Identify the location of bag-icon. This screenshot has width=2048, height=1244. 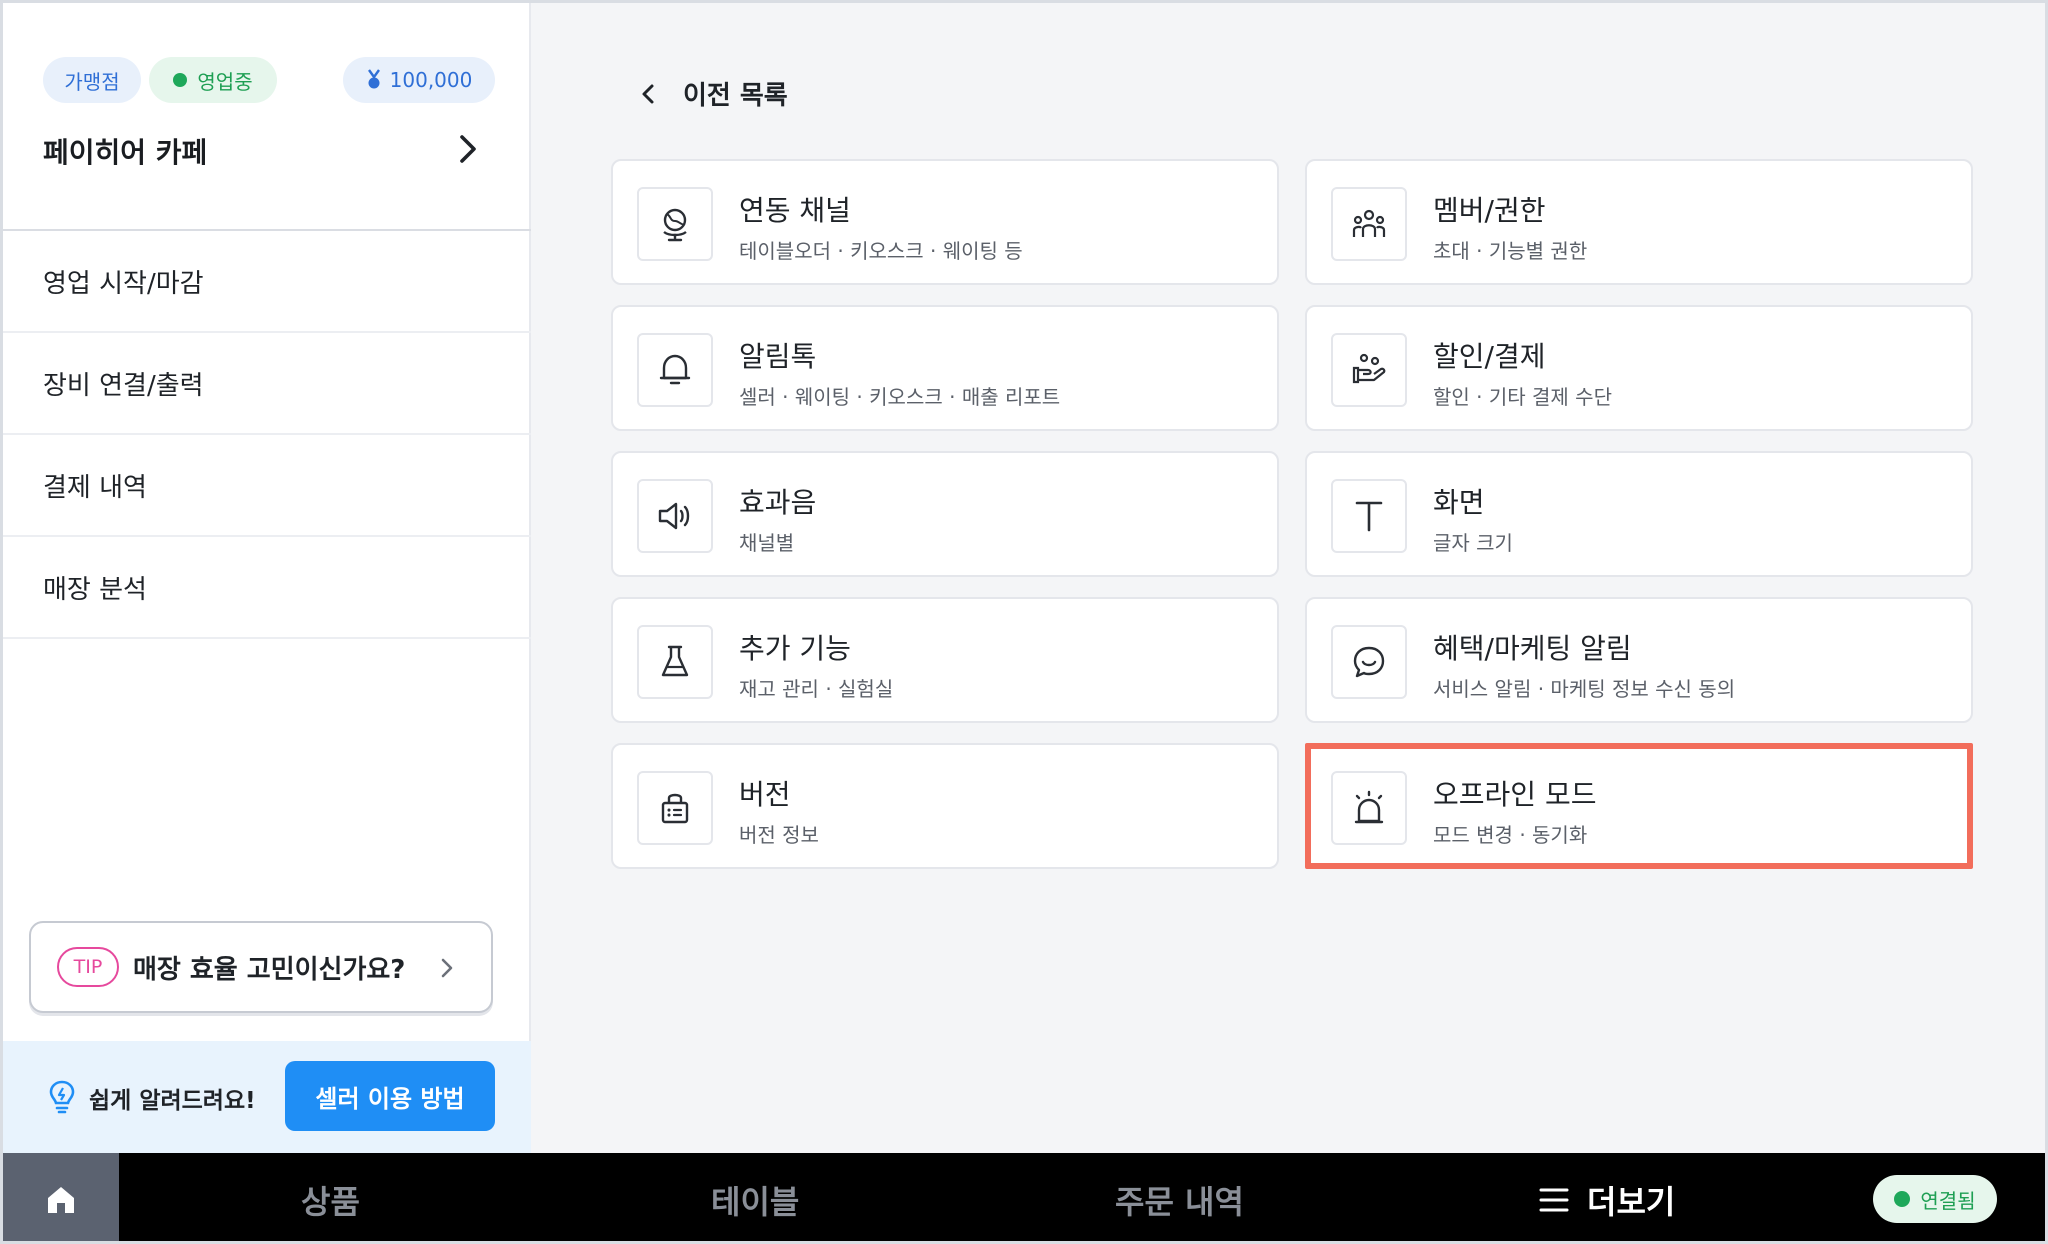
(675, 808).